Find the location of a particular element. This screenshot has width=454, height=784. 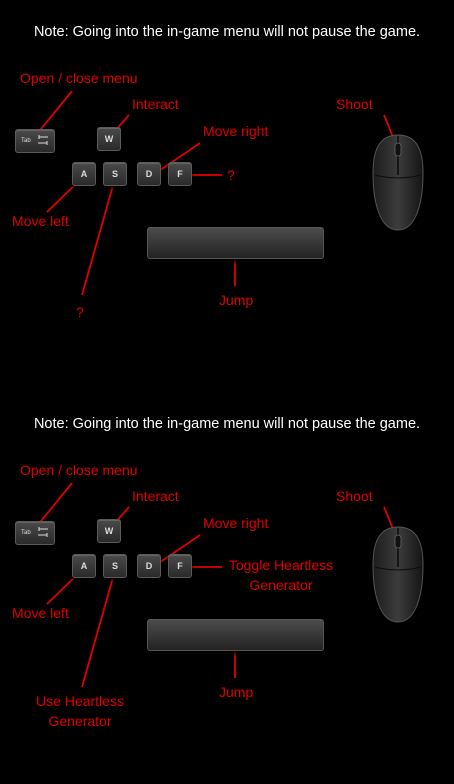

label-s-action: Use Heartless Generator is located at coordinates (80, 711).